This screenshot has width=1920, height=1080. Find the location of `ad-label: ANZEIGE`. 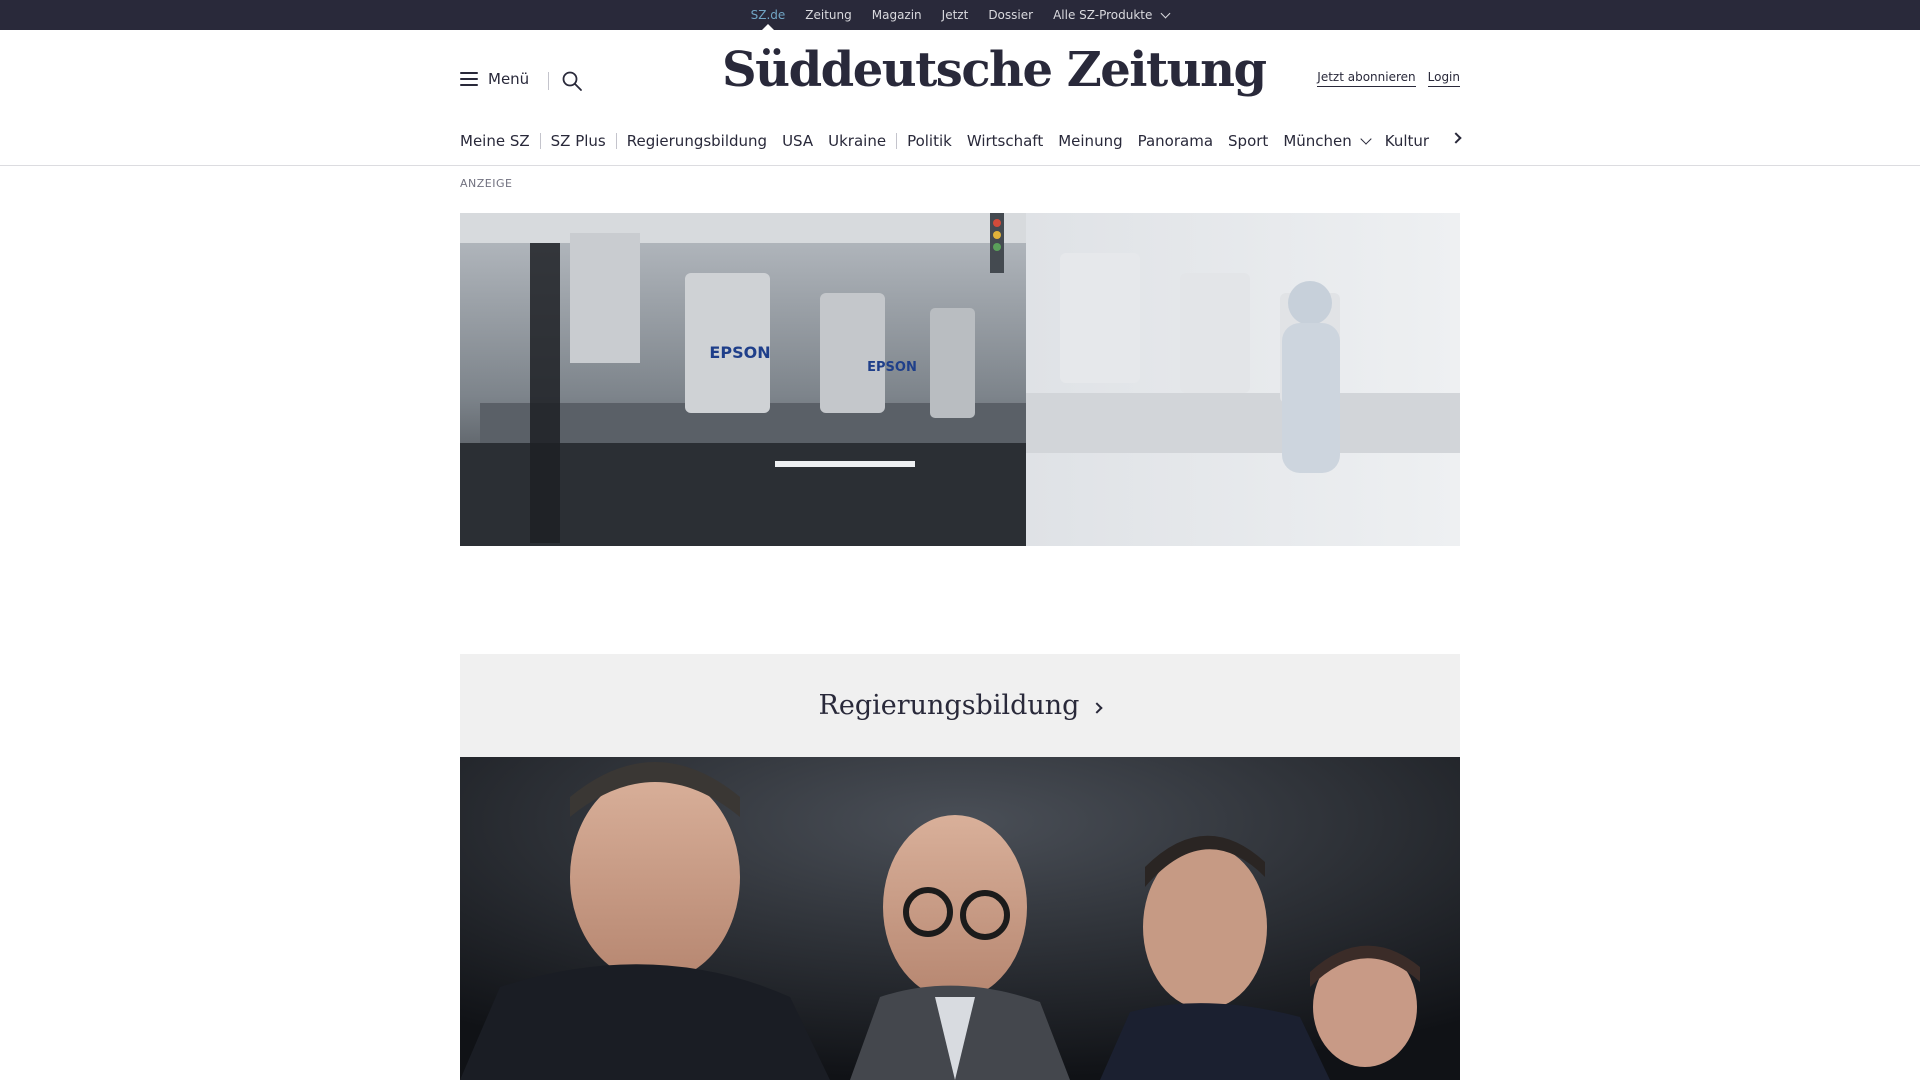

ad-label: ANZEIGE is located at coordinates (486, 183).